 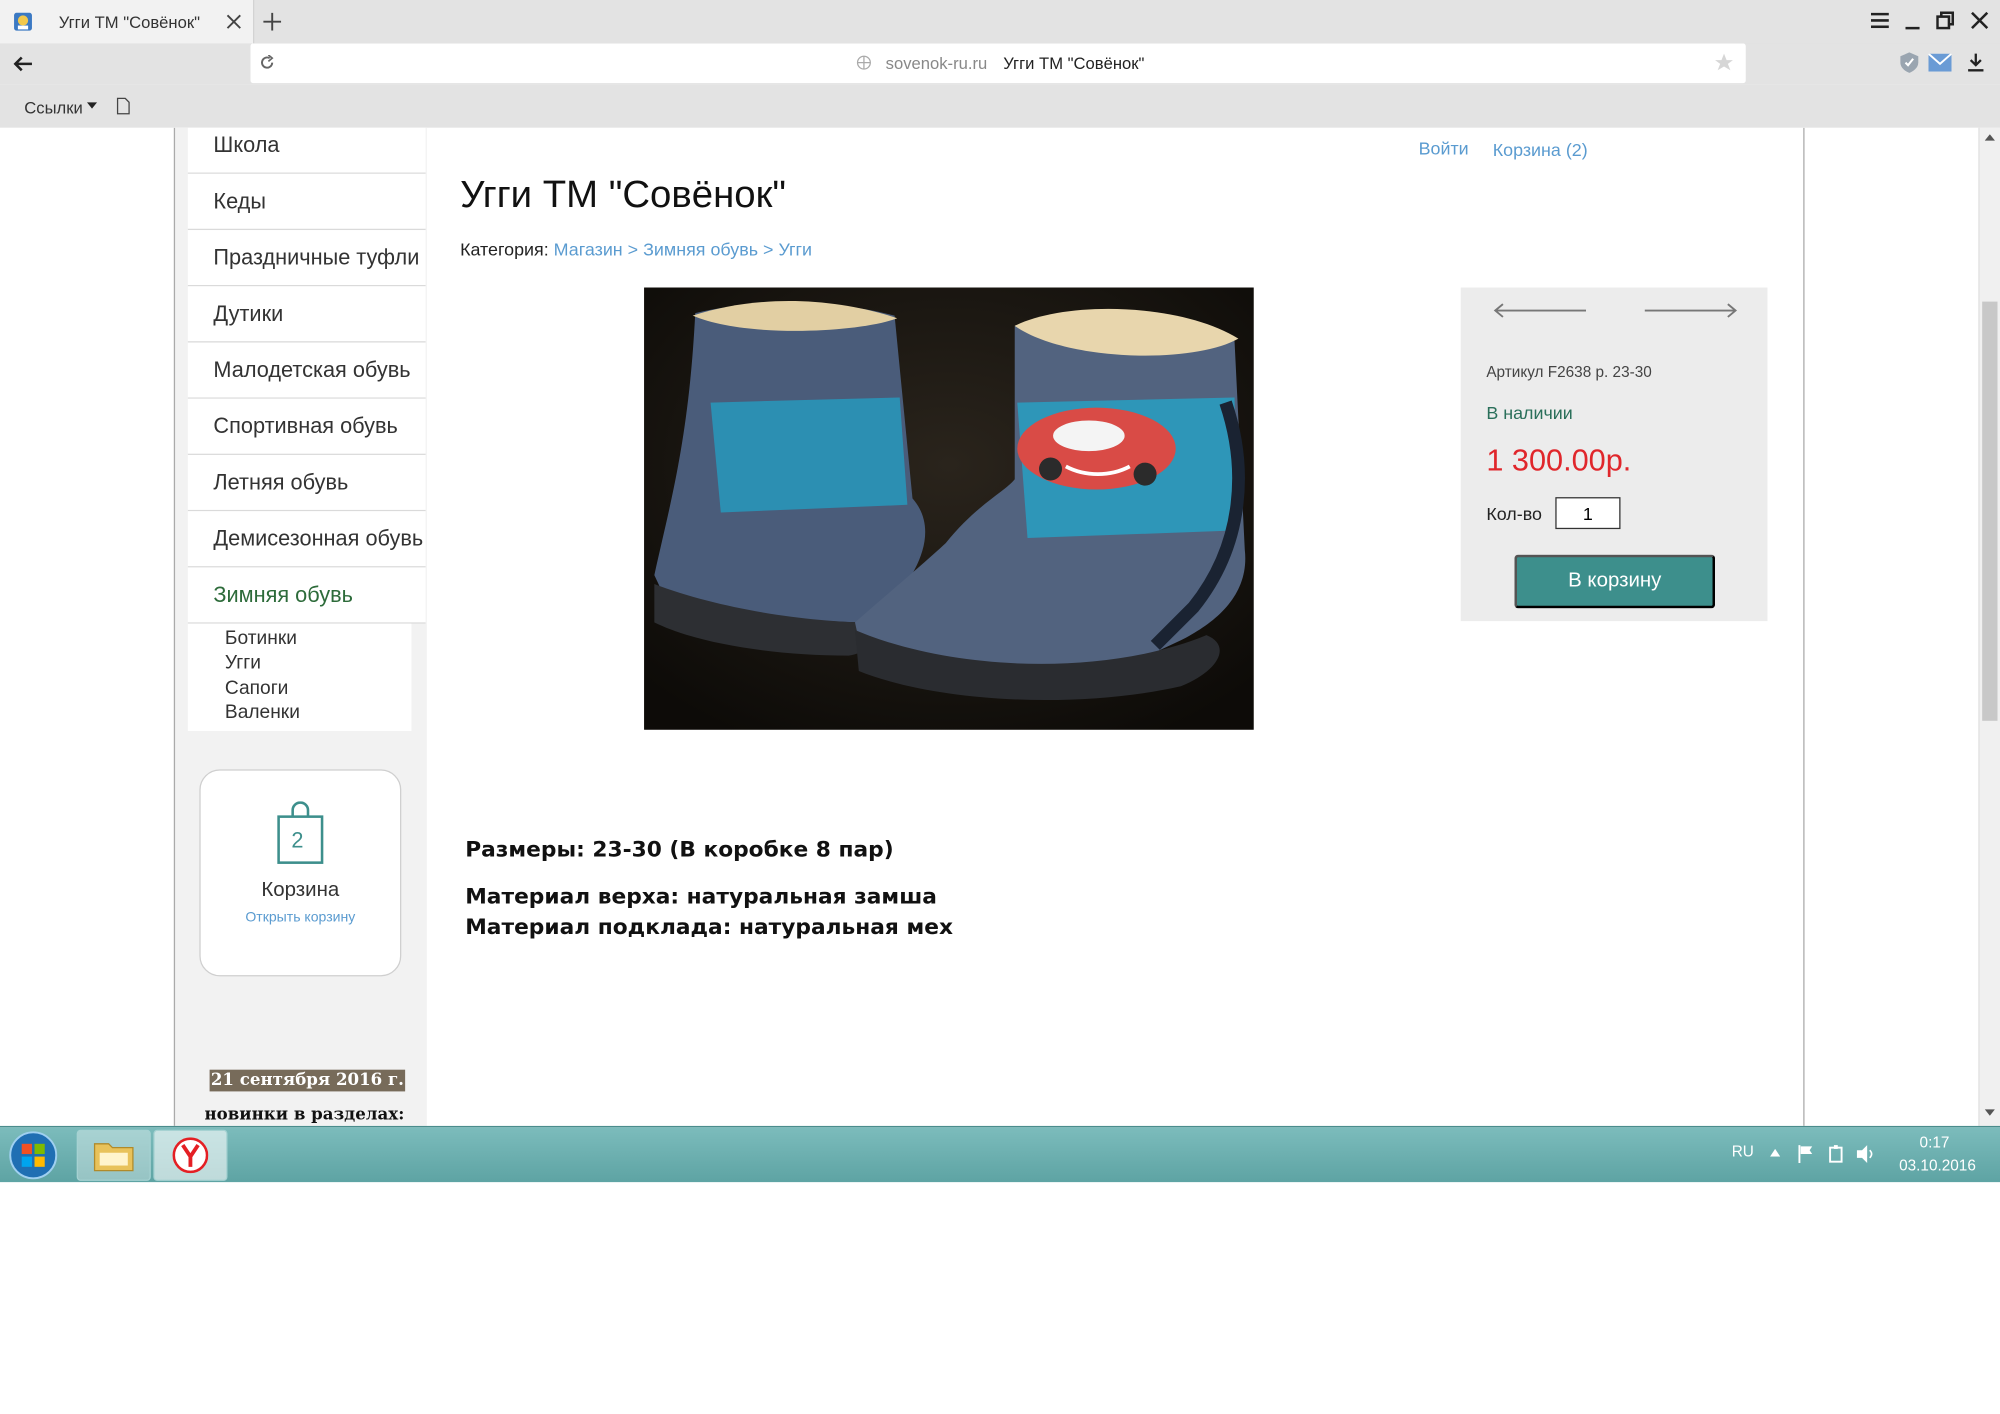 I want to click on material-top-text: Материал верха: натуральная замша, so click(x=701, y=897).